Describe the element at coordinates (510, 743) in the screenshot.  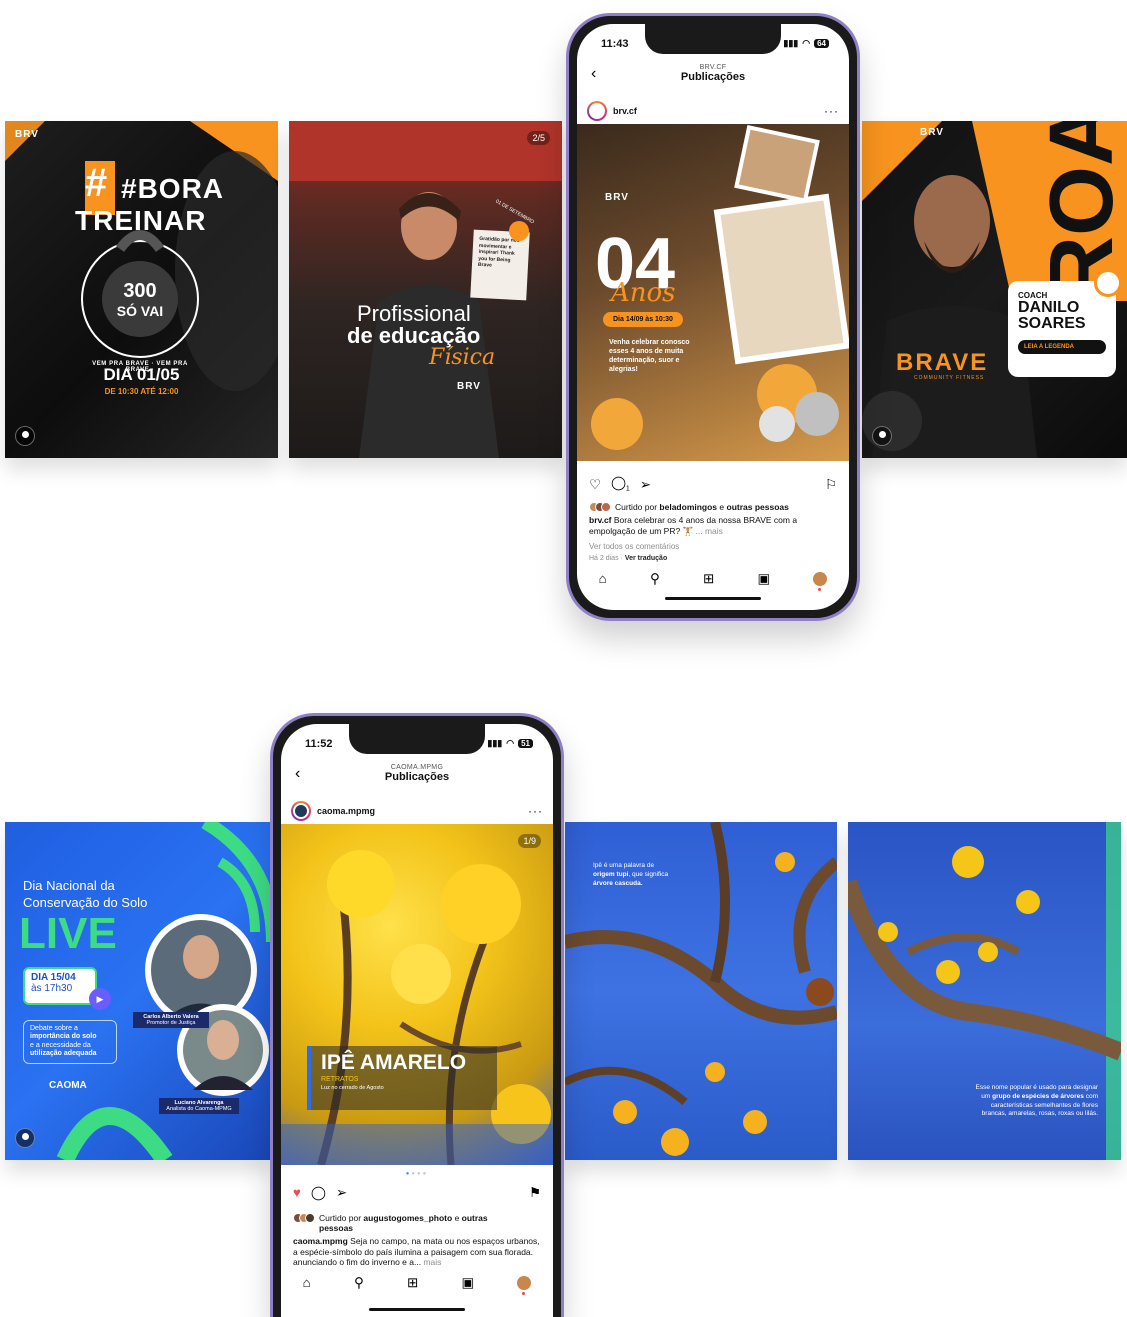
I see `wifi-icon: ◠` at that location.